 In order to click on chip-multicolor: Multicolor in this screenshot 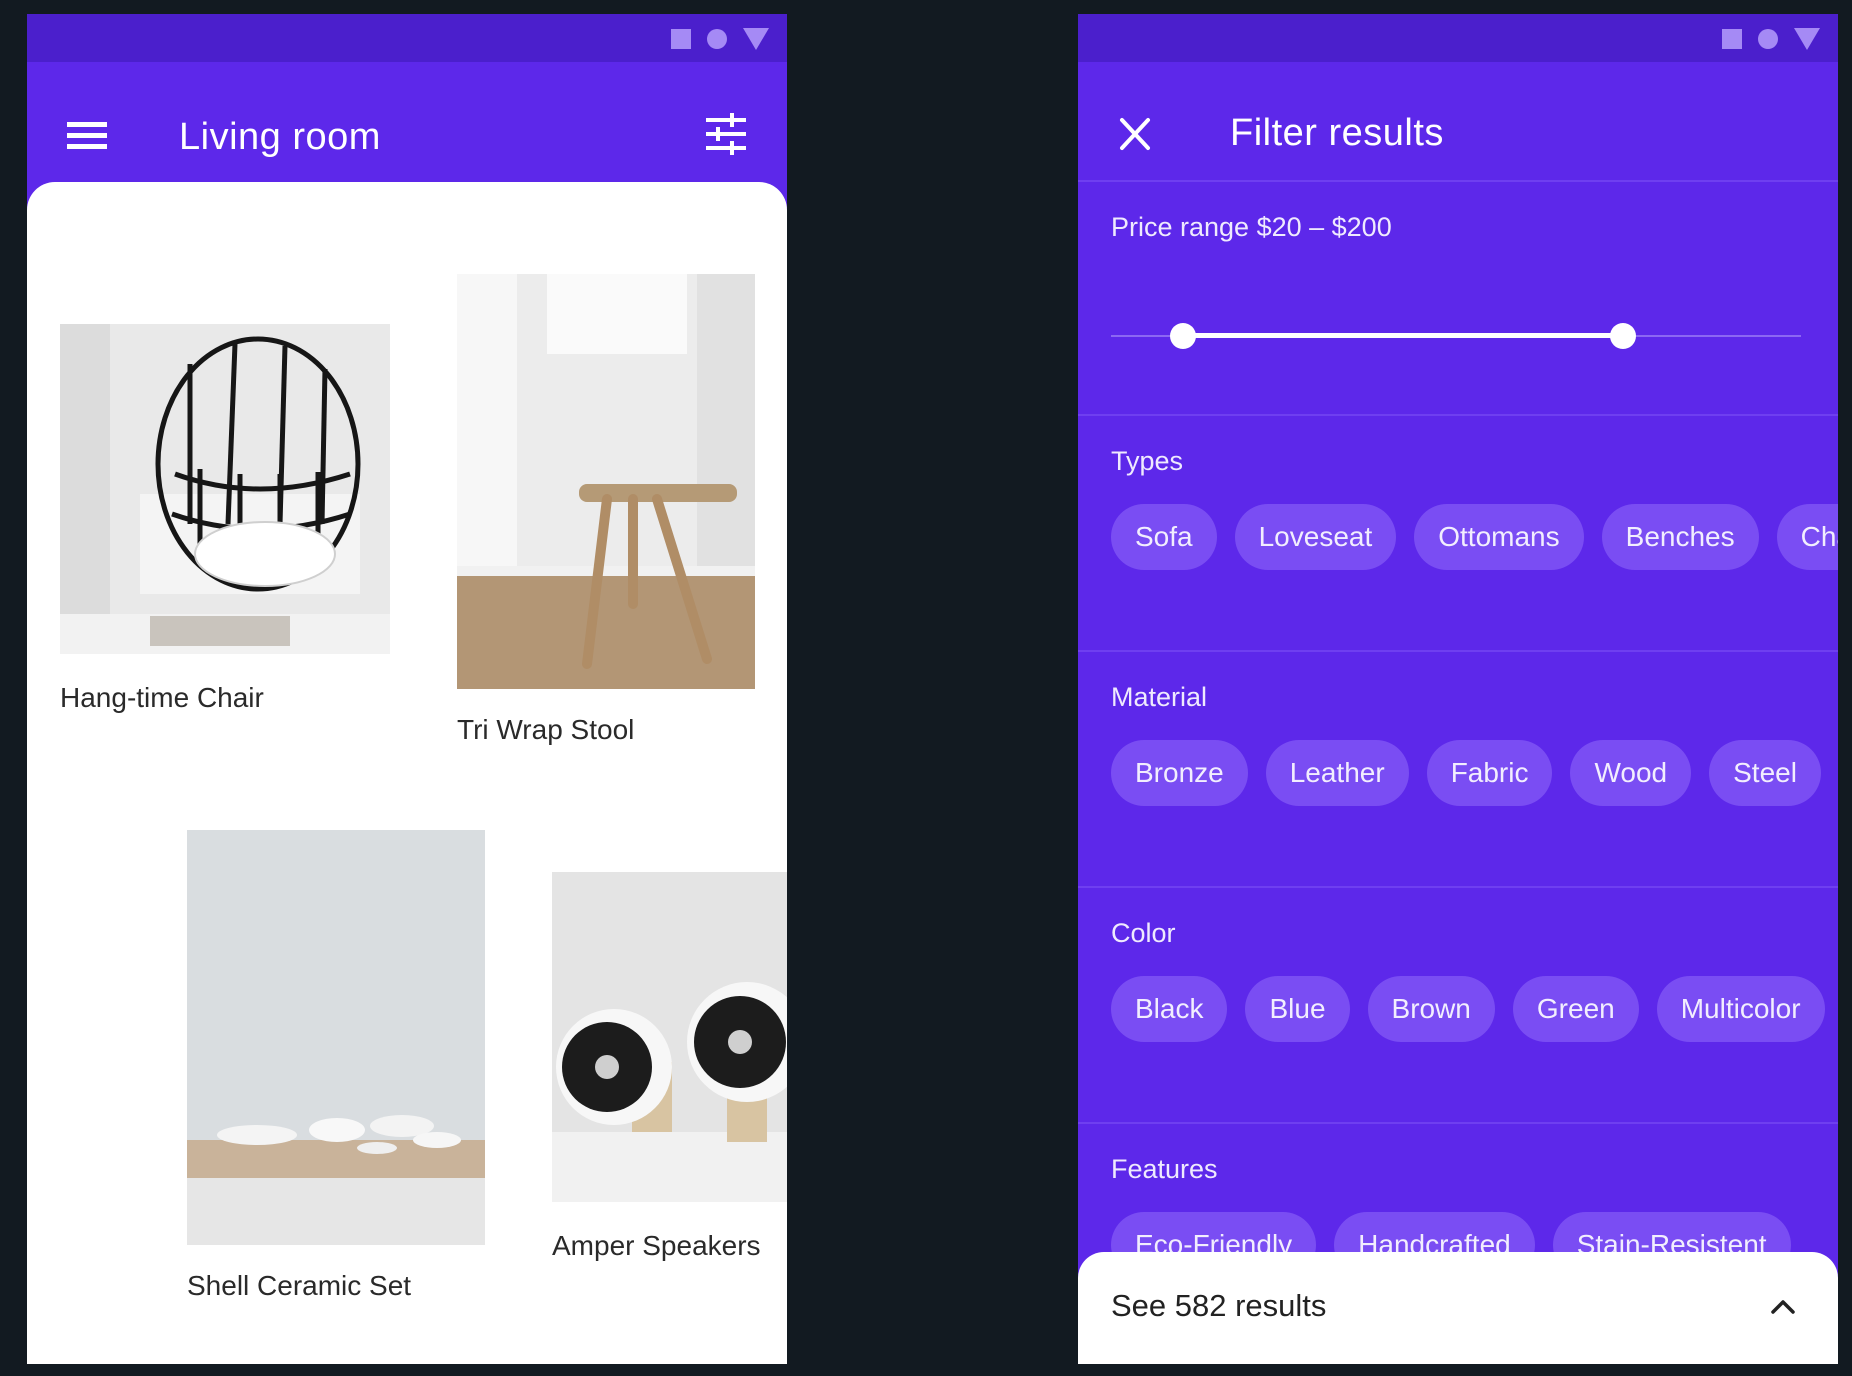, I will do `click(1740, 1009)`.